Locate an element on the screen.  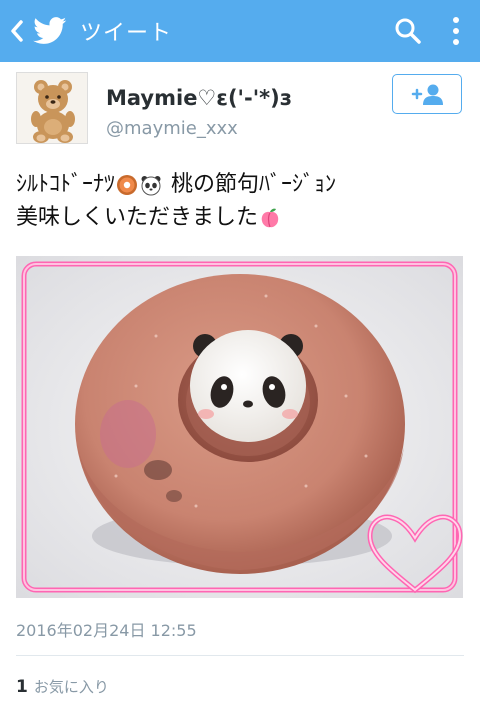
overflow-menu-button is located at coordinates (456, 31).